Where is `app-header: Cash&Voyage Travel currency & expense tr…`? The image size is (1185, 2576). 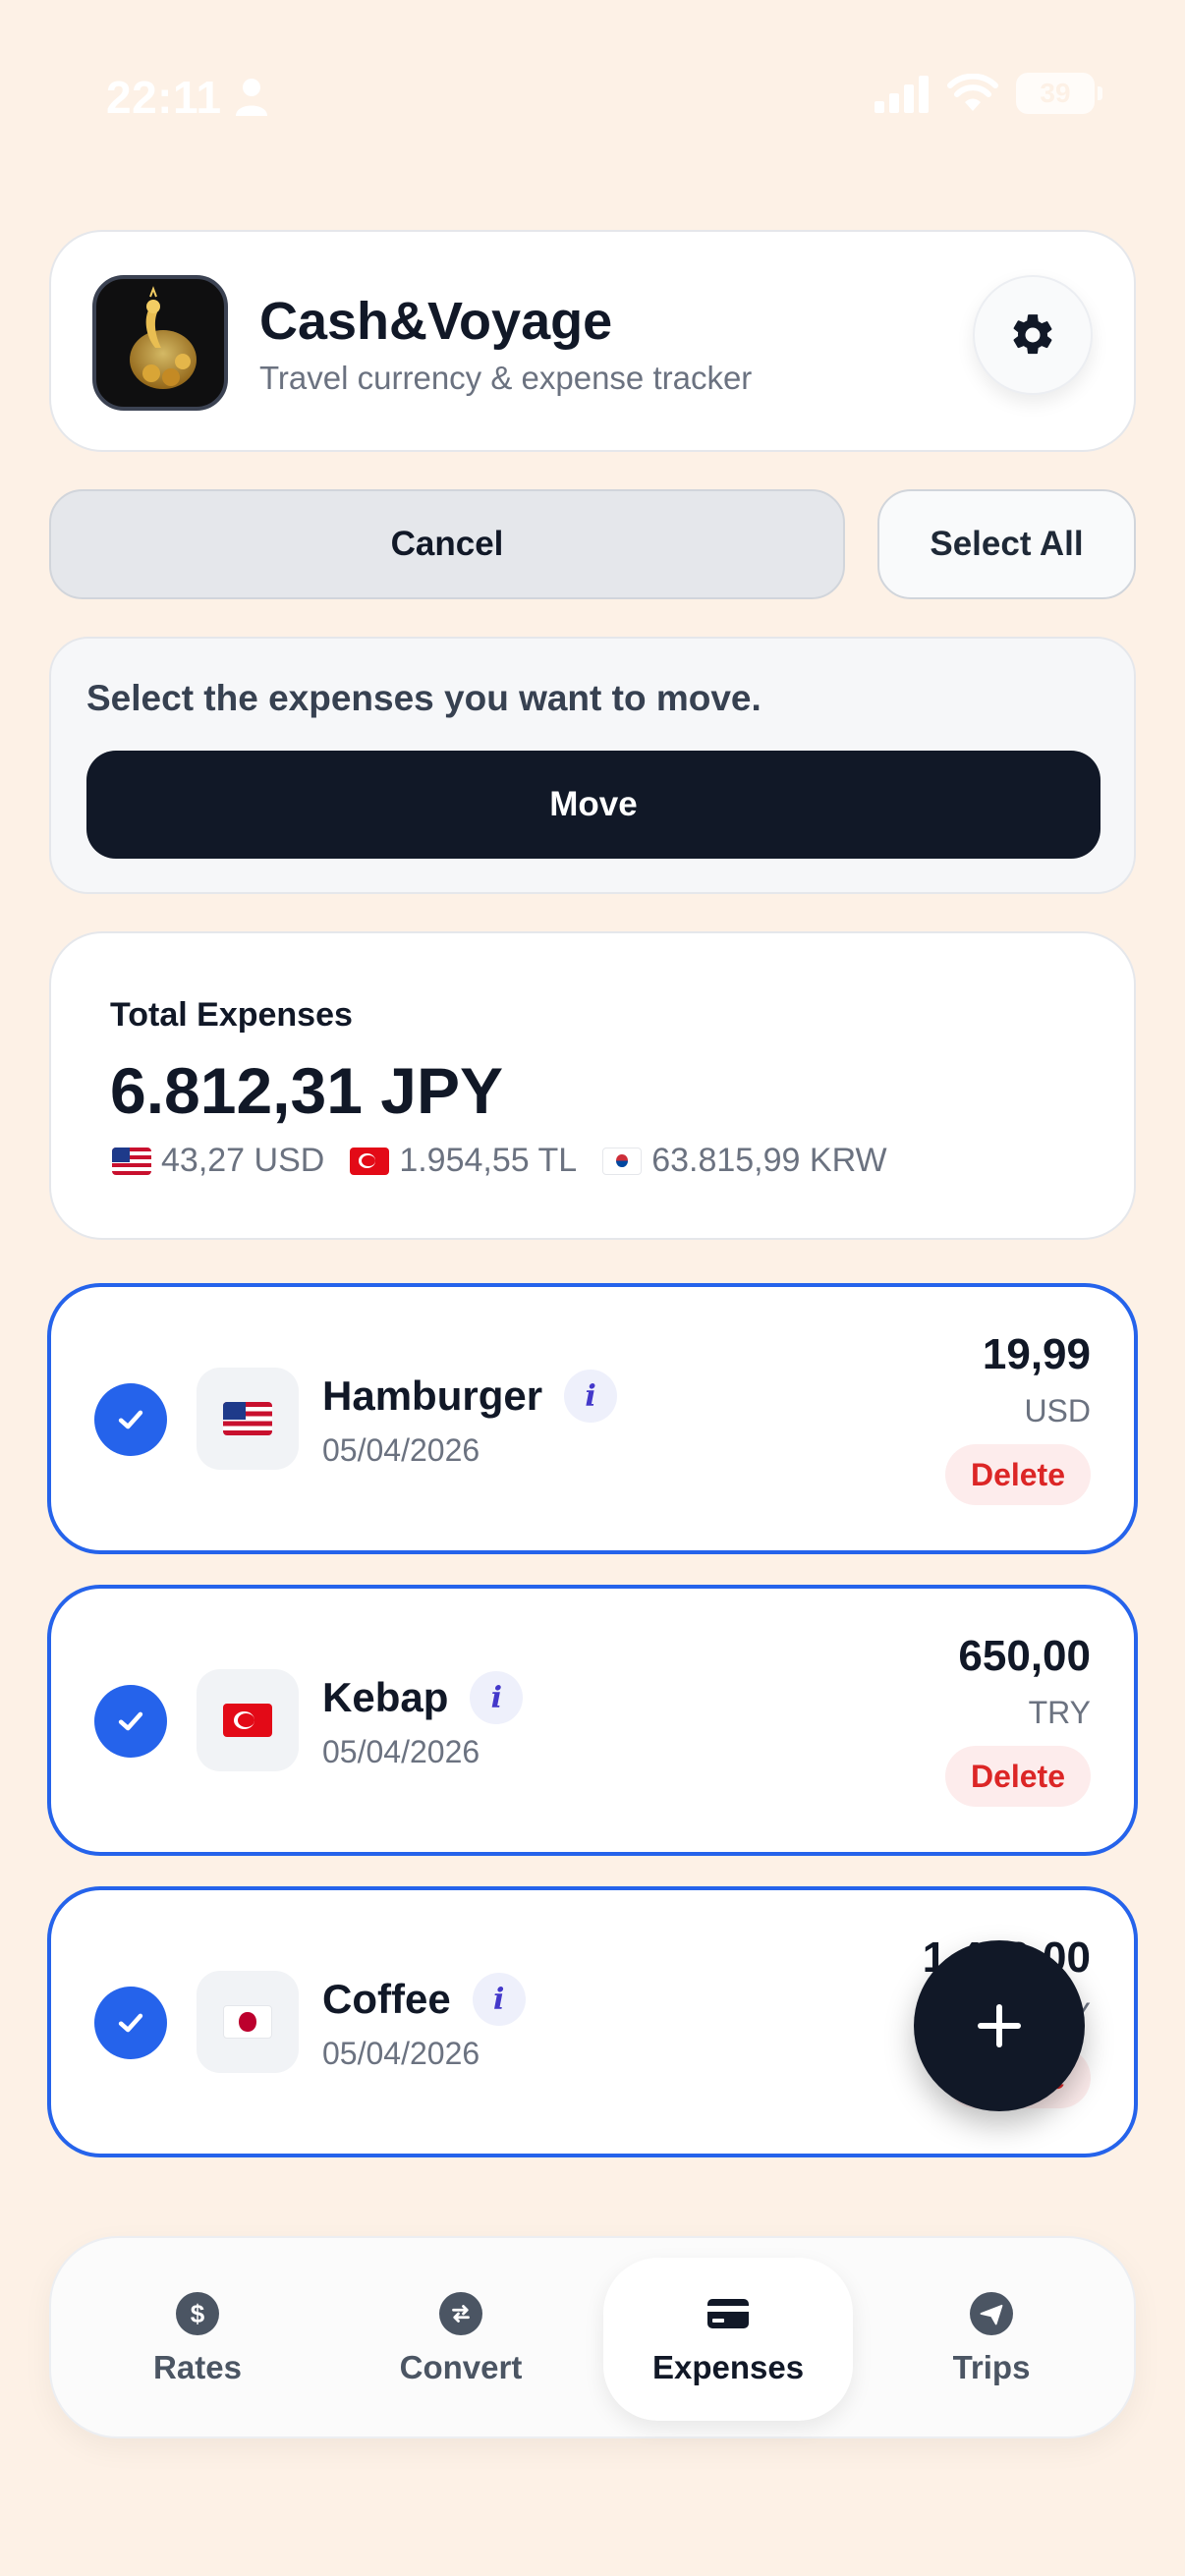 app-header: Cash&Voyage Travel currency & expense tr… is located at coordinates (592, 341).